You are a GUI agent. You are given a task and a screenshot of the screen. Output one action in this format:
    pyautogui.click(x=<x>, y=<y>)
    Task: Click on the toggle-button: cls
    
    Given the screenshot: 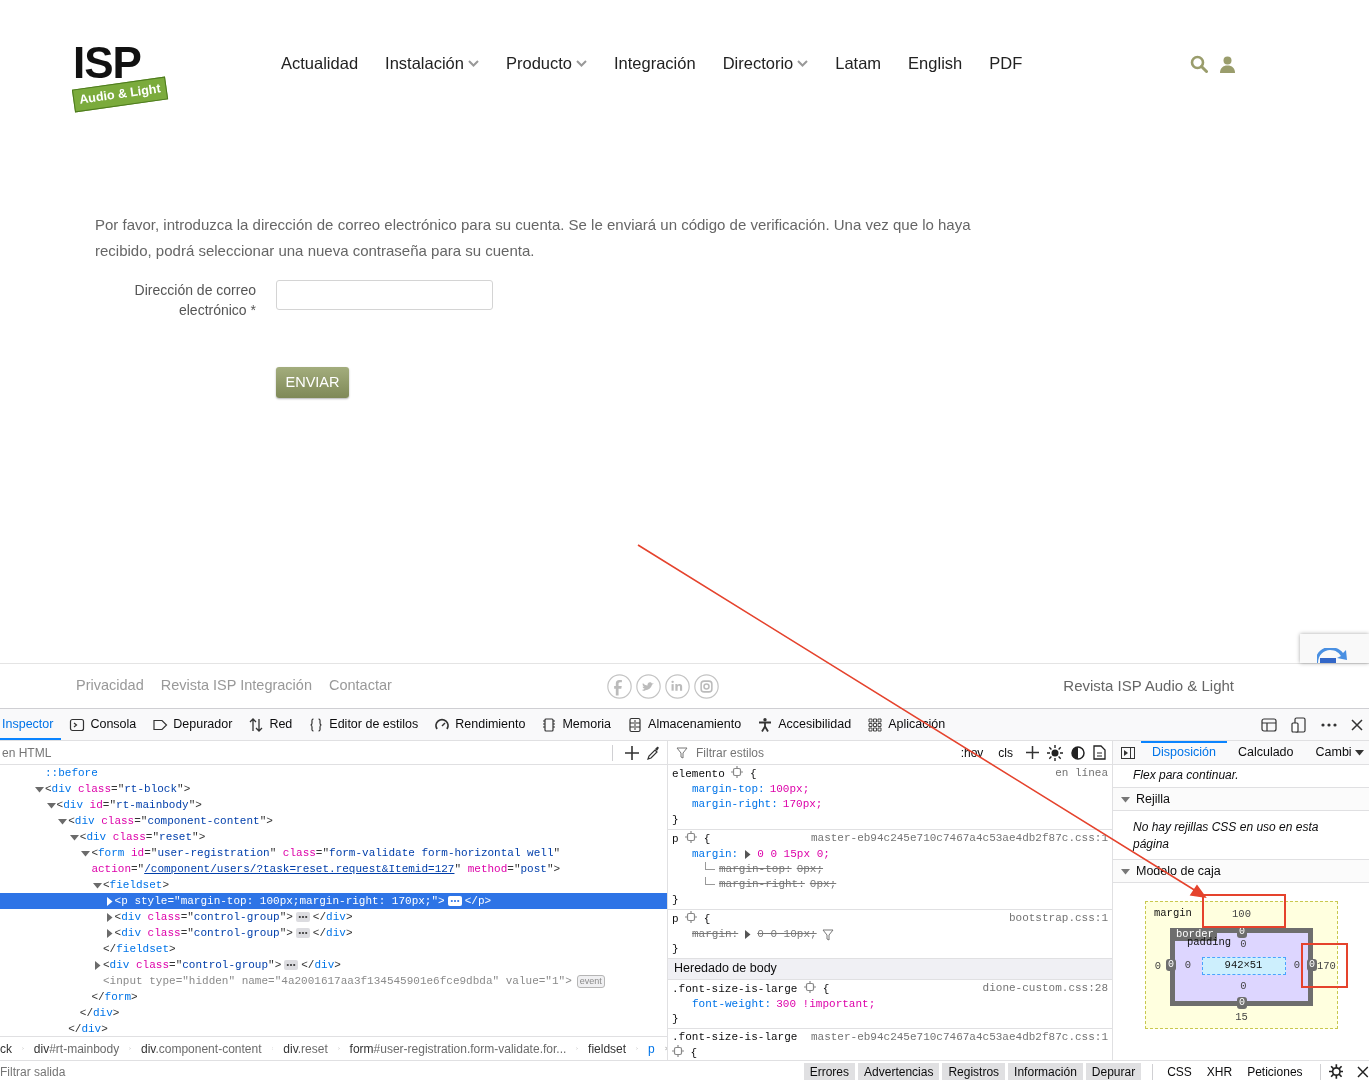 What is the action you would take?
    pyautogui.click(x=1005, y=752)
    